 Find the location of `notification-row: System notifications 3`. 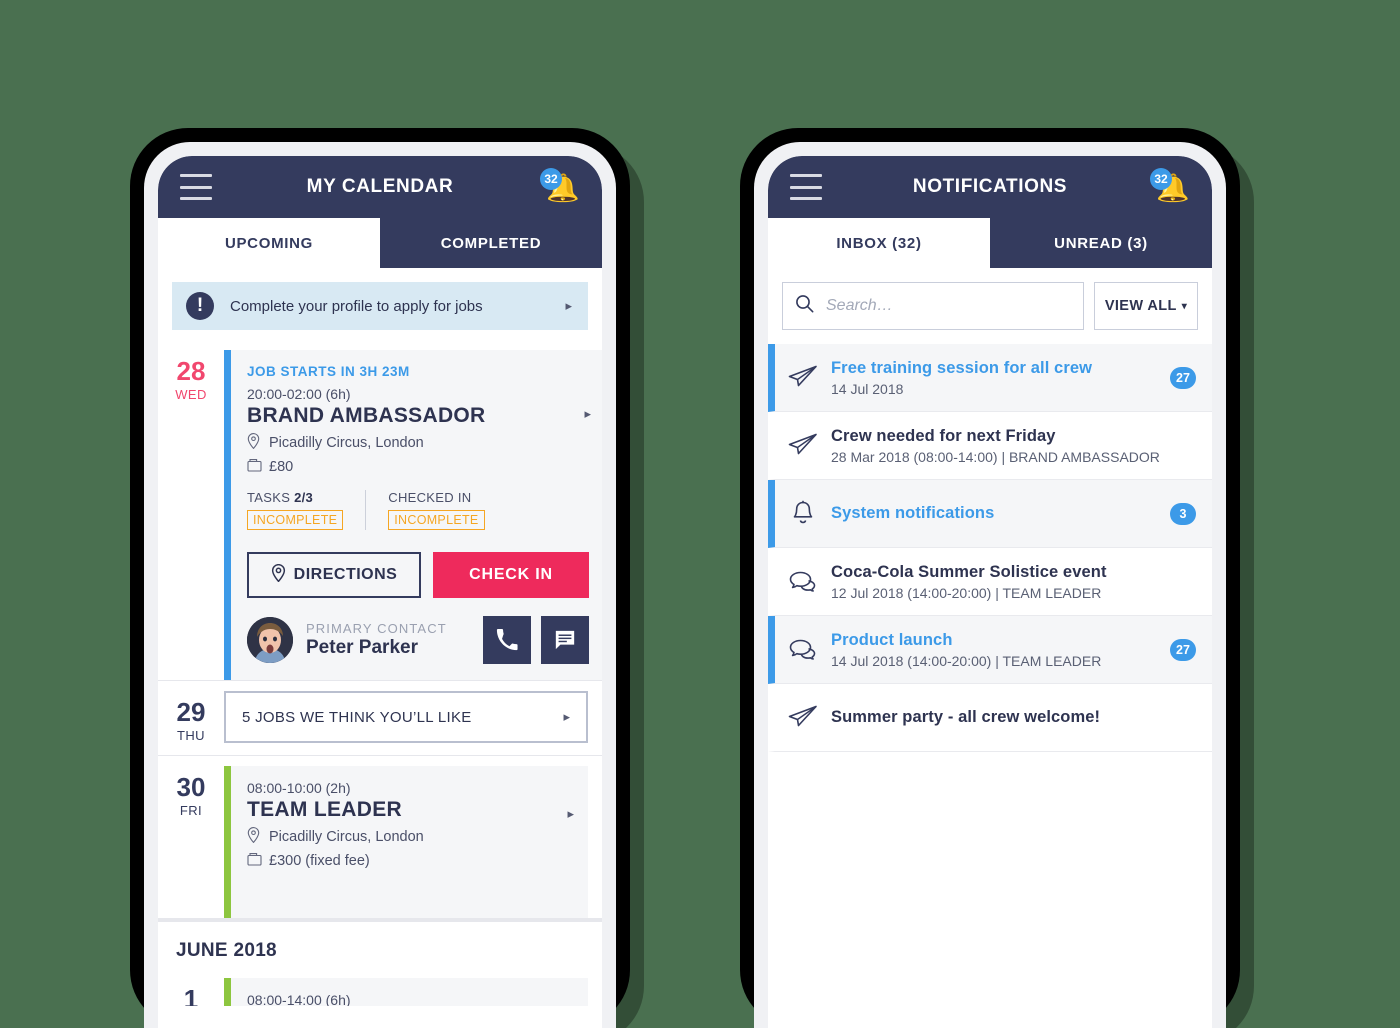

notification-row: System notifications 3 is located at coordinates (990, 514).